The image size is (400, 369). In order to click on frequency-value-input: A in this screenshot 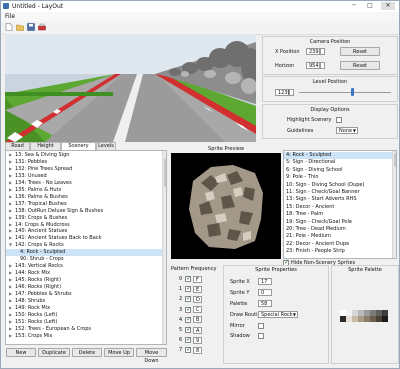, I will do `click(197, 330)`.